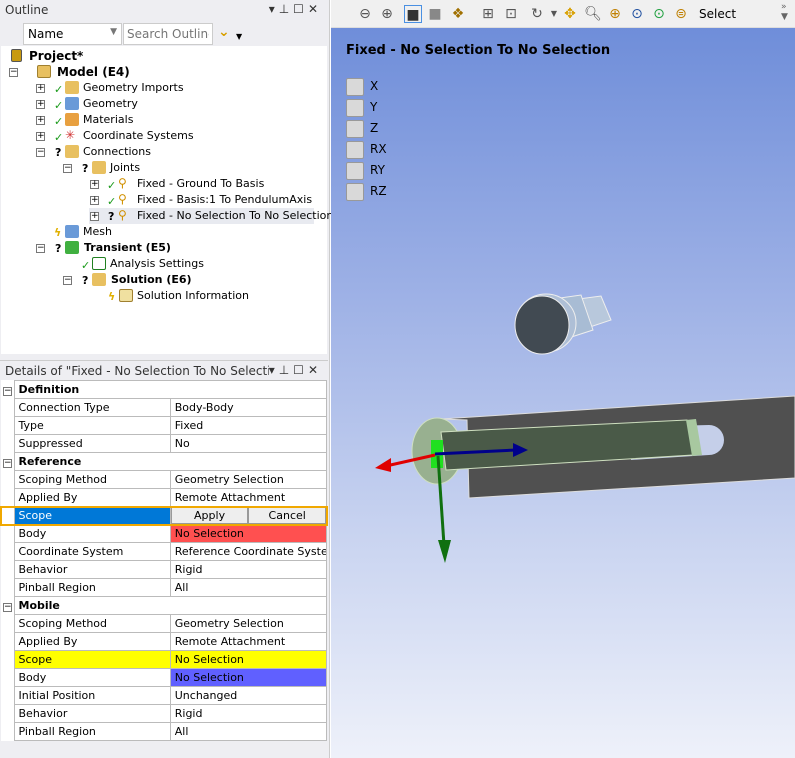  Describe the element at coordinates (99, 167) in the screenshot. I see `joints-icon` at that location.